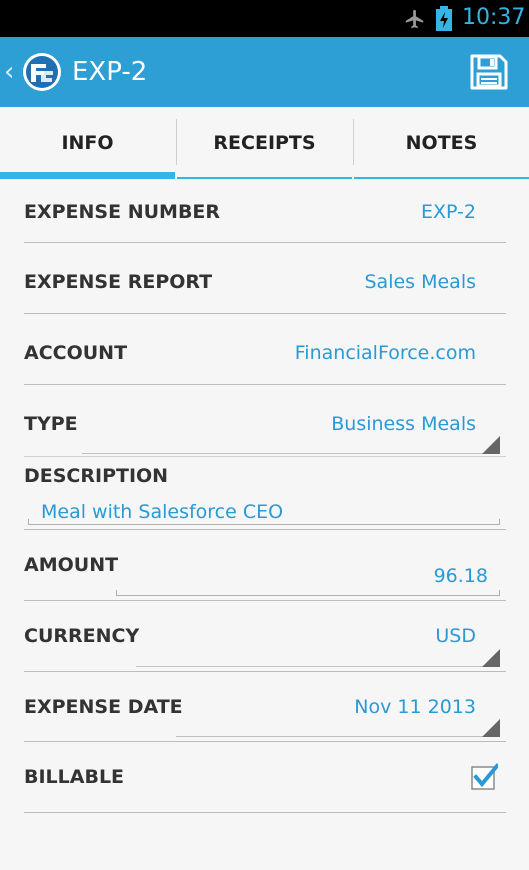  I want to click on description-row: DESCRIPTION Meal with Salesforce CEO, so click(265, 493).